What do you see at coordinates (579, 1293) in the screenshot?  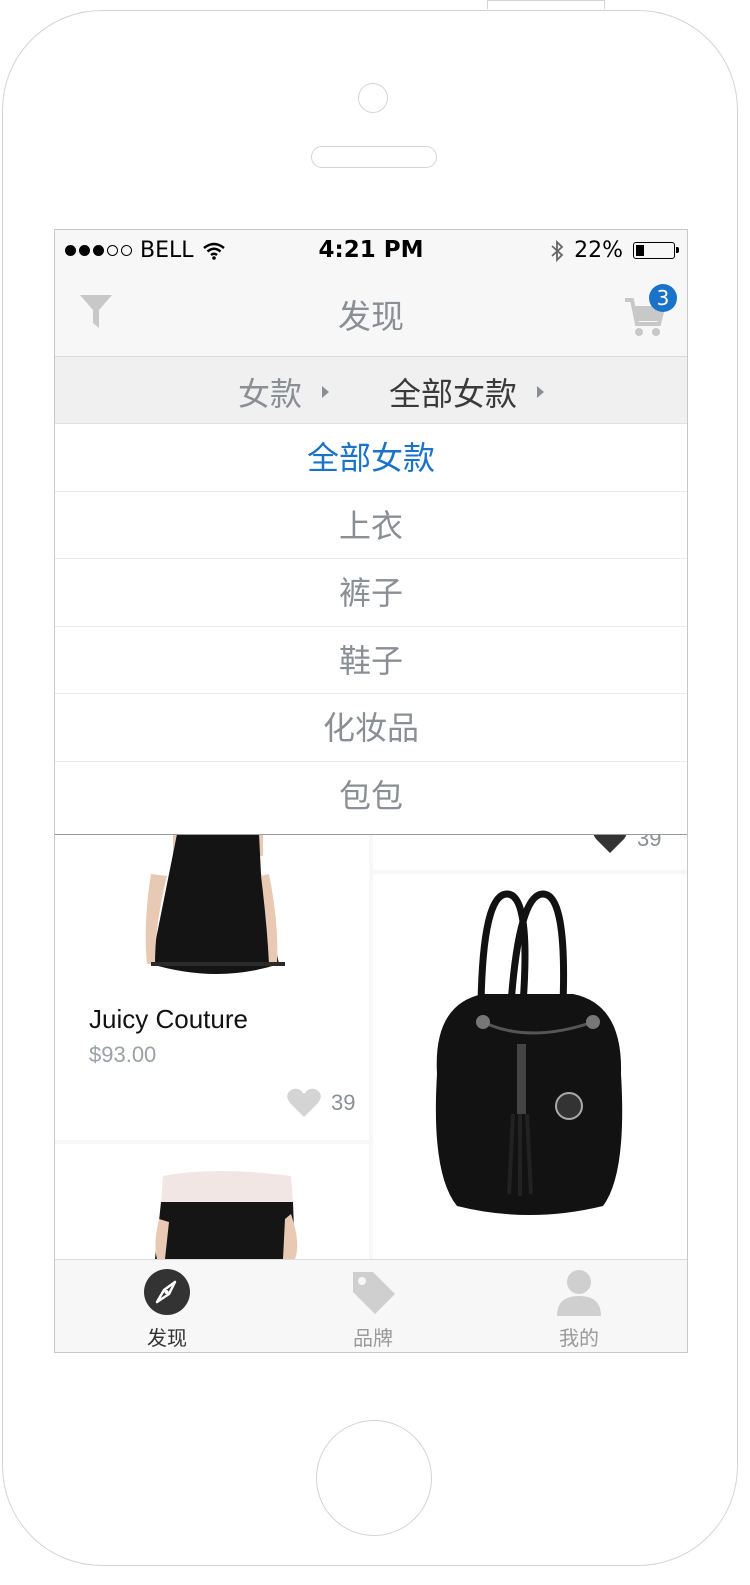 I see `user-icon` at bounding box center [579, 1293].